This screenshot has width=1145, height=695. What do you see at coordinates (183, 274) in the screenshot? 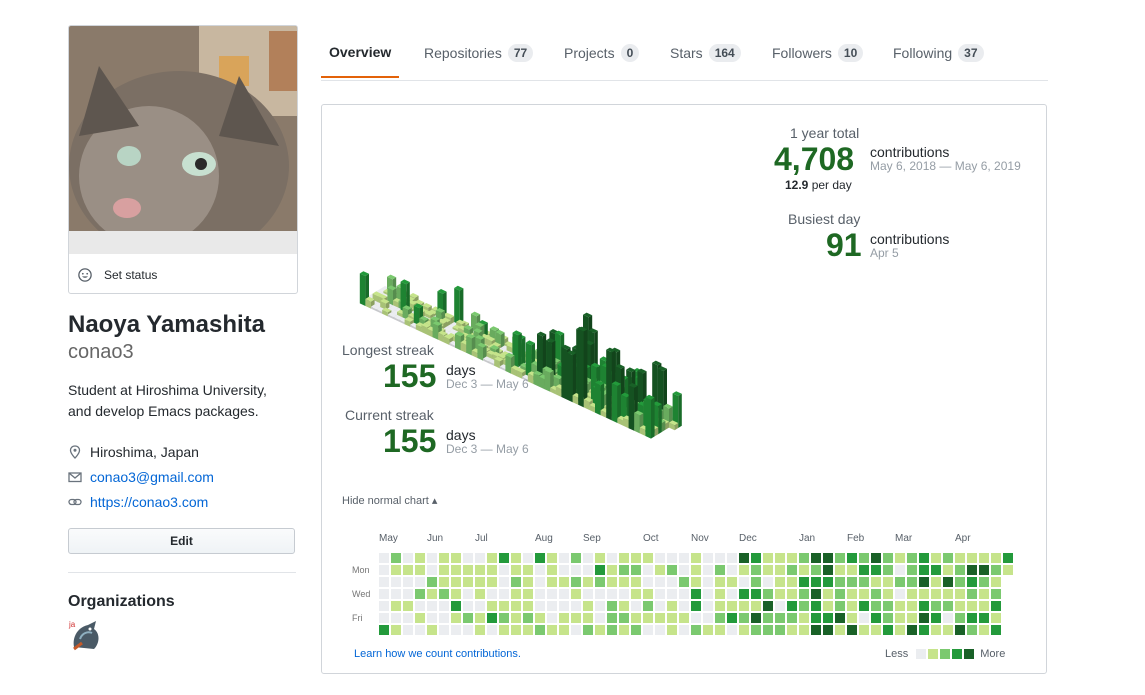
I see `set-status-button: Set status` at bounding box center [183, 274].